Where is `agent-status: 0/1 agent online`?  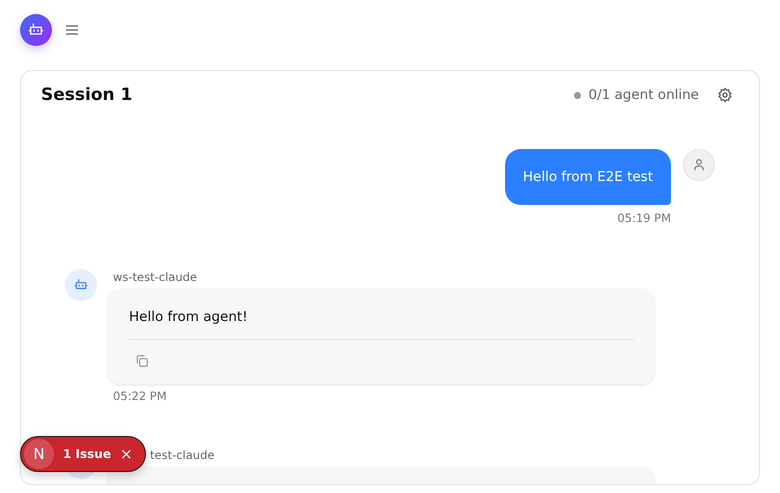
agent-status: 0/1 agent online is located at coordinates (643, 95).